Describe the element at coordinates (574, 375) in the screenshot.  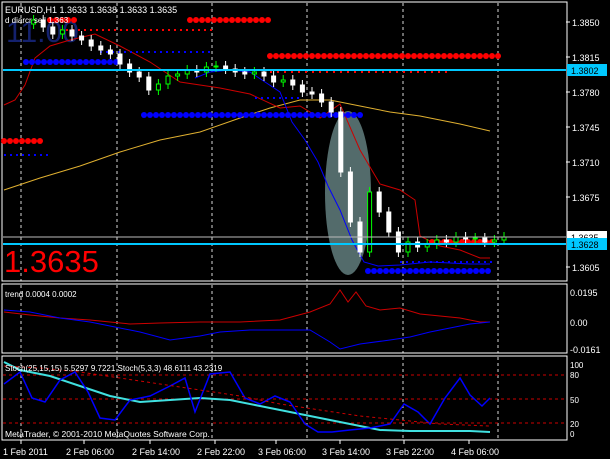
I see `stoch-tick-label: 80` at that location.